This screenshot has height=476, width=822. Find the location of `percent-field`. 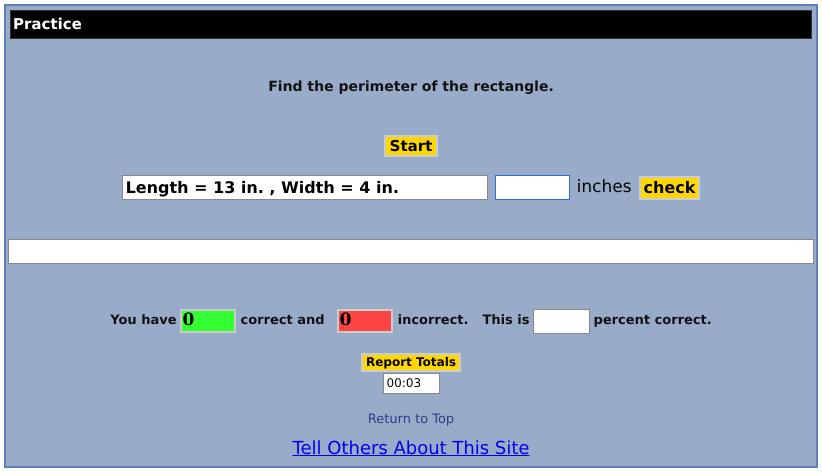

percent-field is located at coordinates (561, 321).